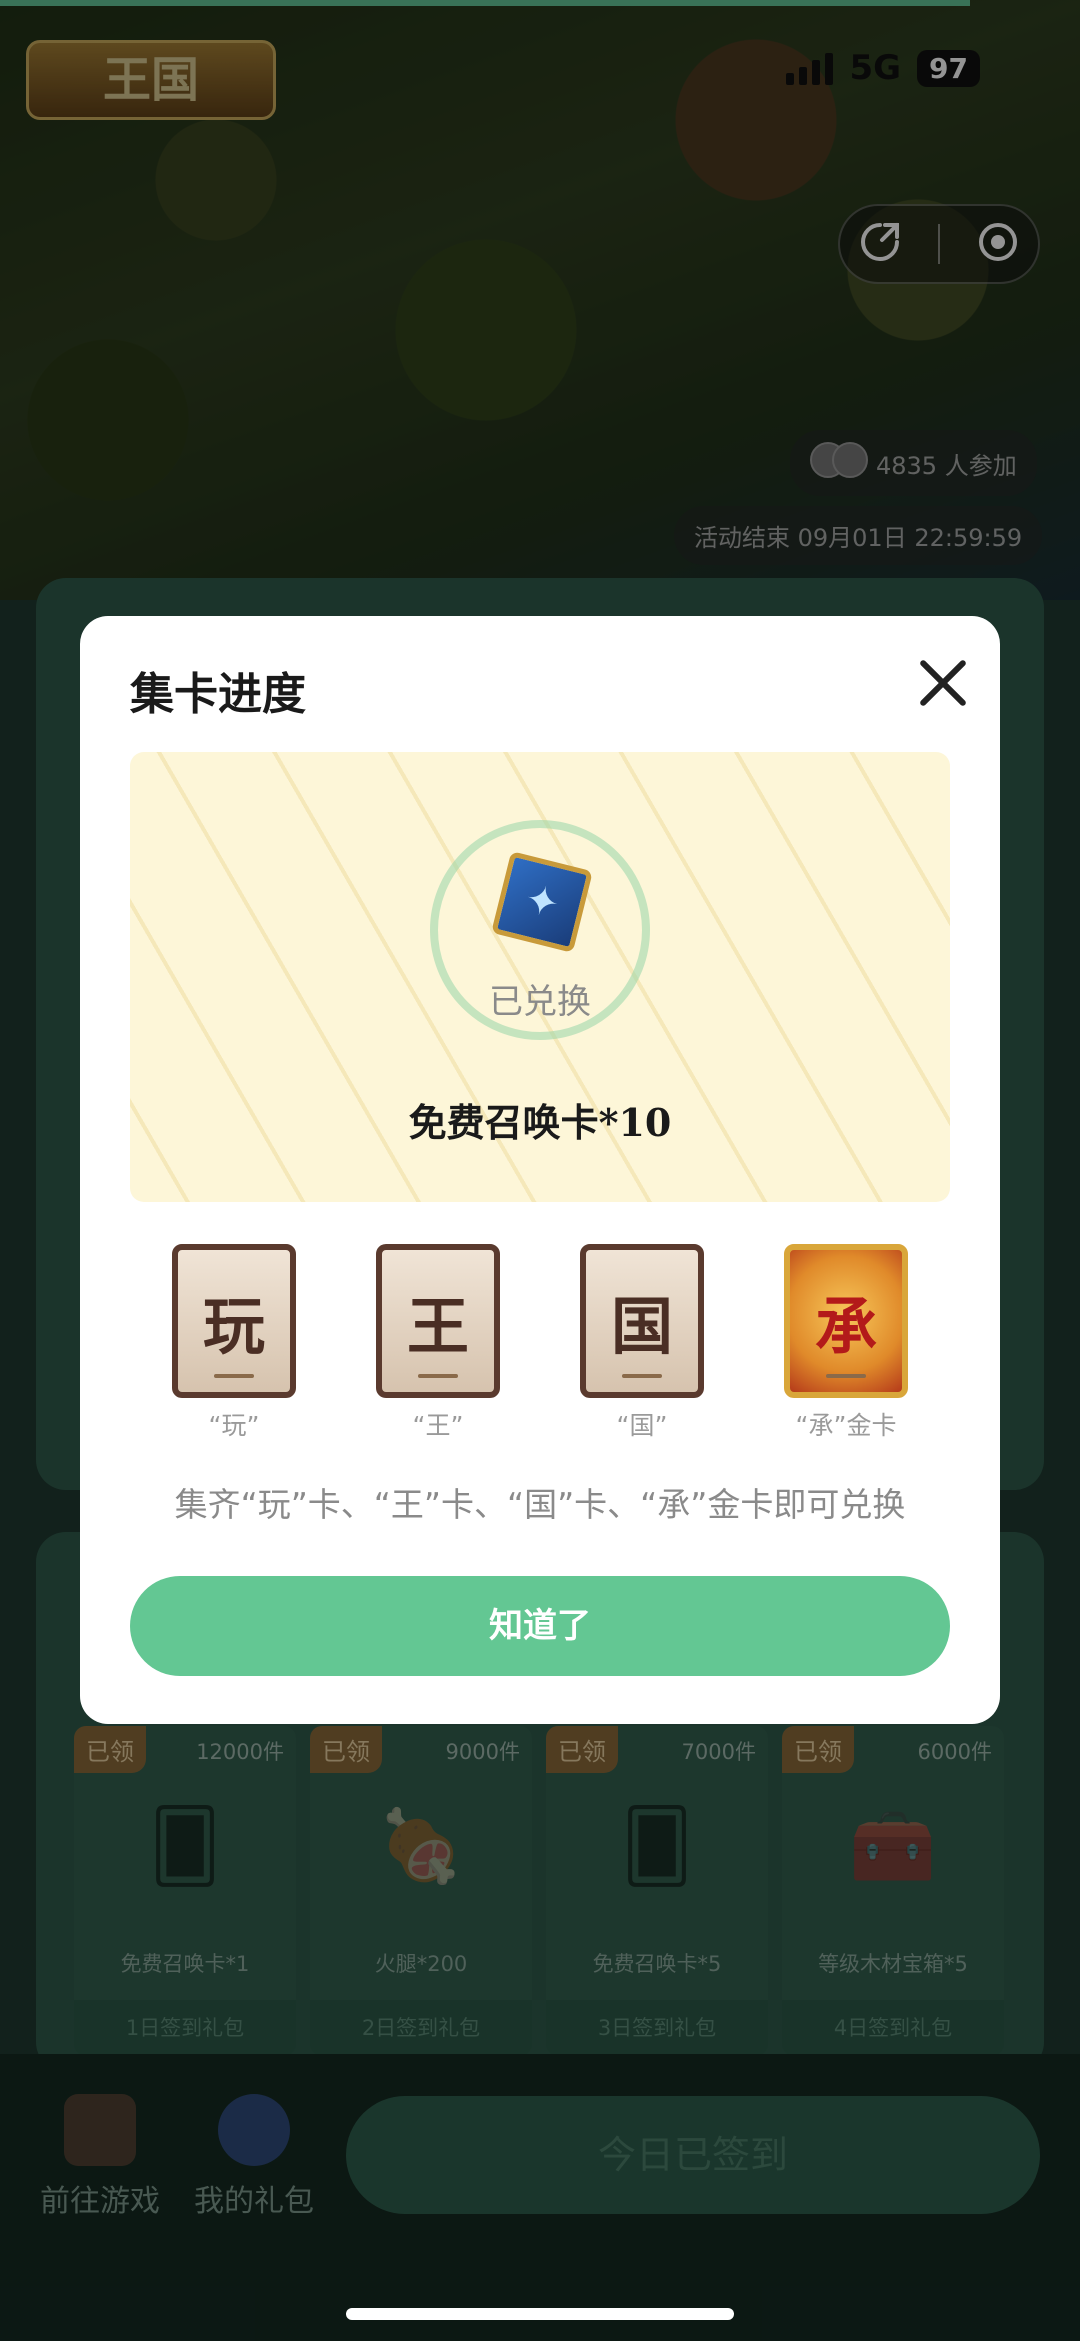 The height and width of the screenshot is (2341, 1080). Describe the element at coordinates (234, 1321) in the screenshot. I see `card-face: 玩` at that location.